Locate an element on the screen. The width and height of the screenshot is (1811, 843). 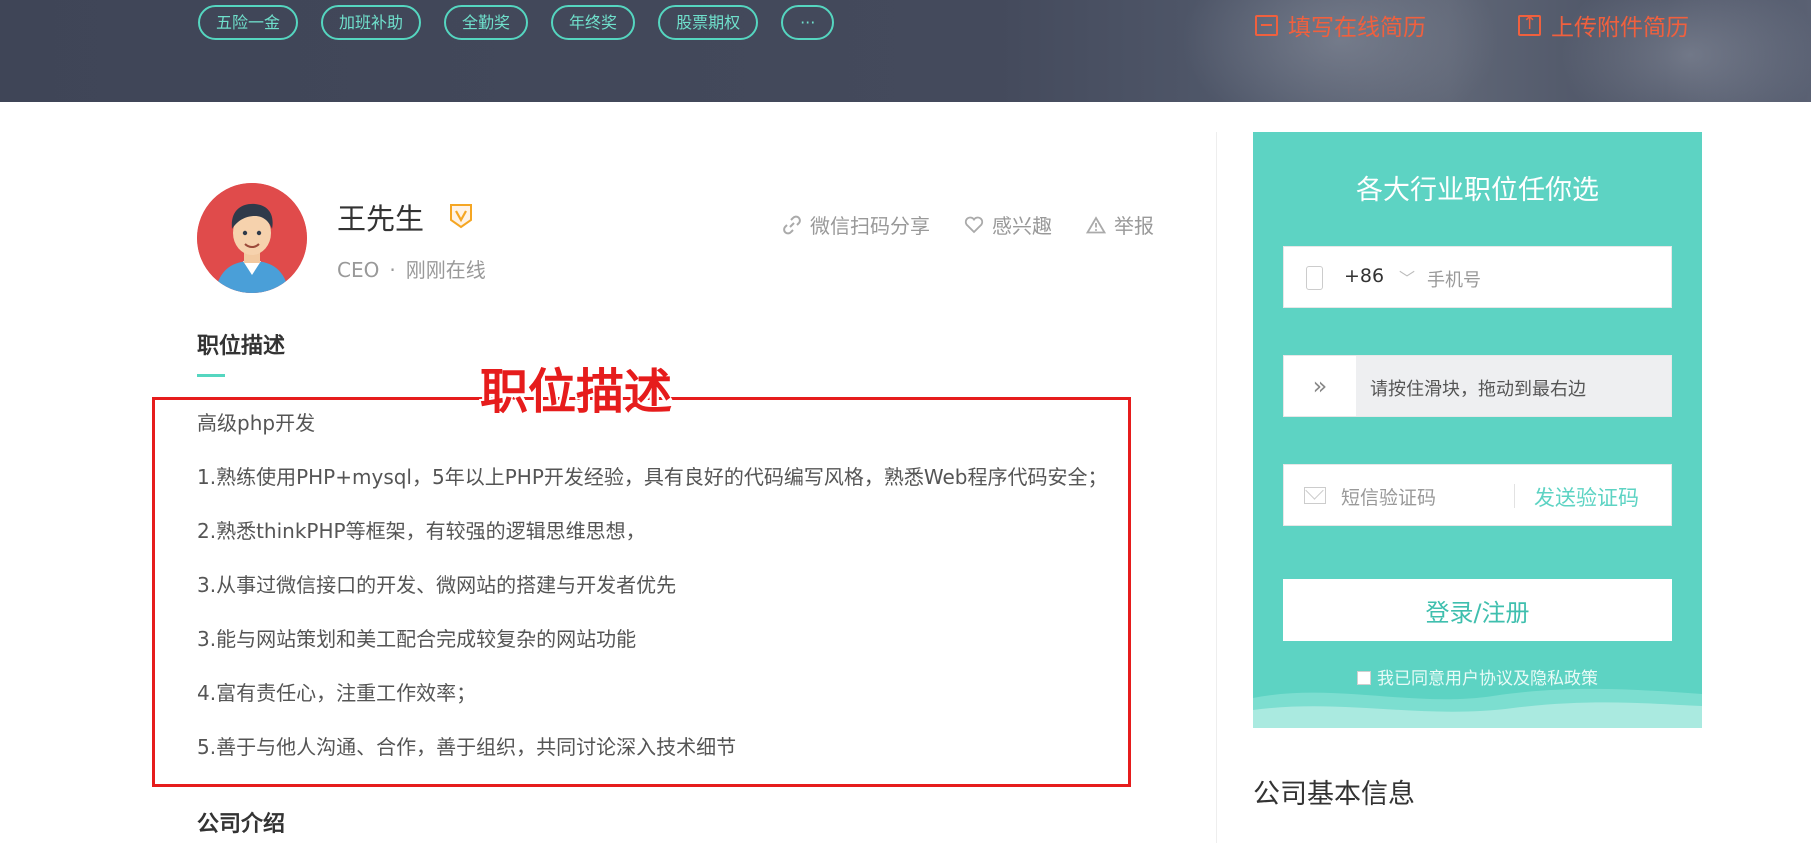
share-button: 微信扫码分享 is located at coordinates (856, 224).